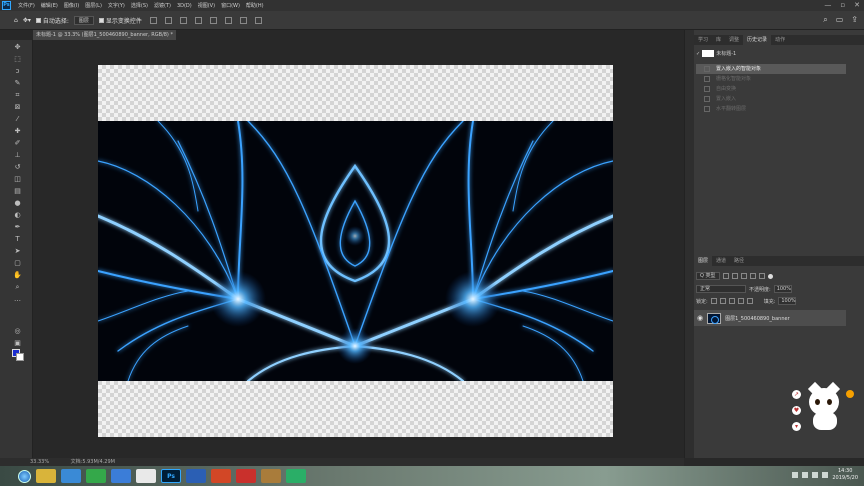 This screenshot has height=486, width=864. I want to click on history-item: 水平翻转图层, so click(771, 109).